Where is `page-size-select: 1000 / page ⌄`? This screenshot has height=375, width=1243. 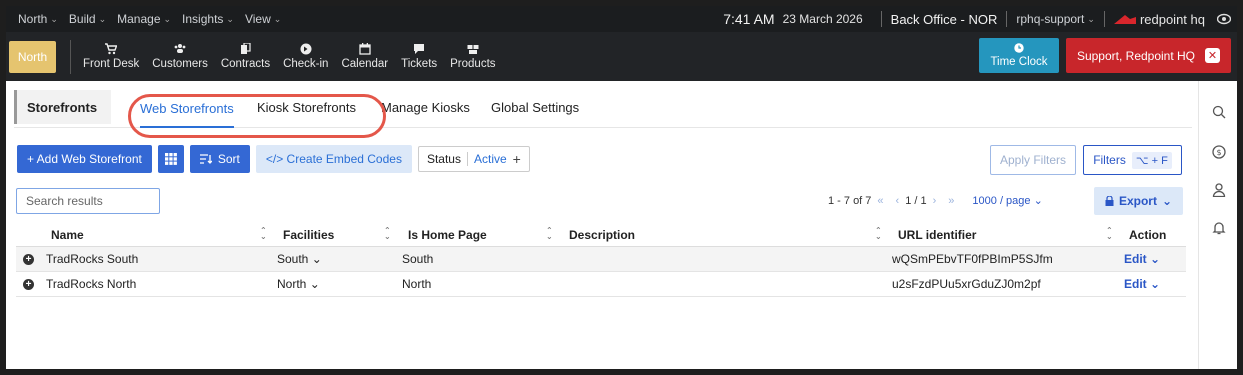 page-size-select: 1000 / page ⌄ is located at coordinates (1007, 200).